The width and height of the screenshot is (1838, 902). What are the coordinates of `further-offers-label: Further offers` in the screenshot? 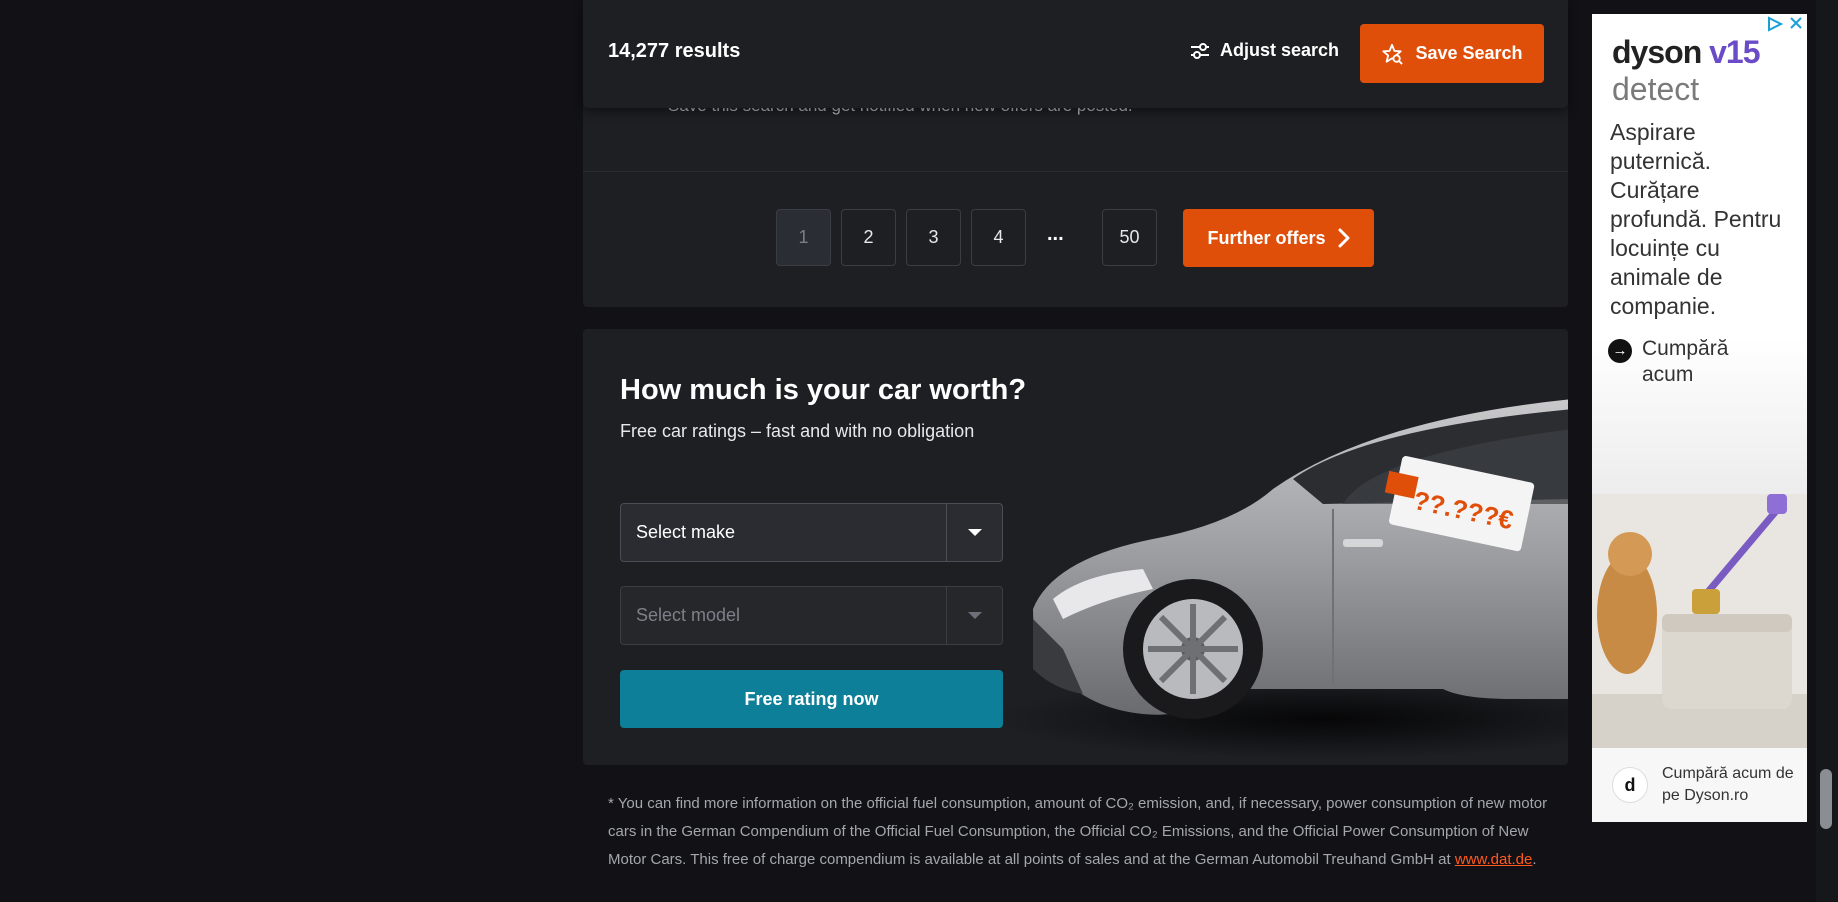 It's located at (1266, 237).